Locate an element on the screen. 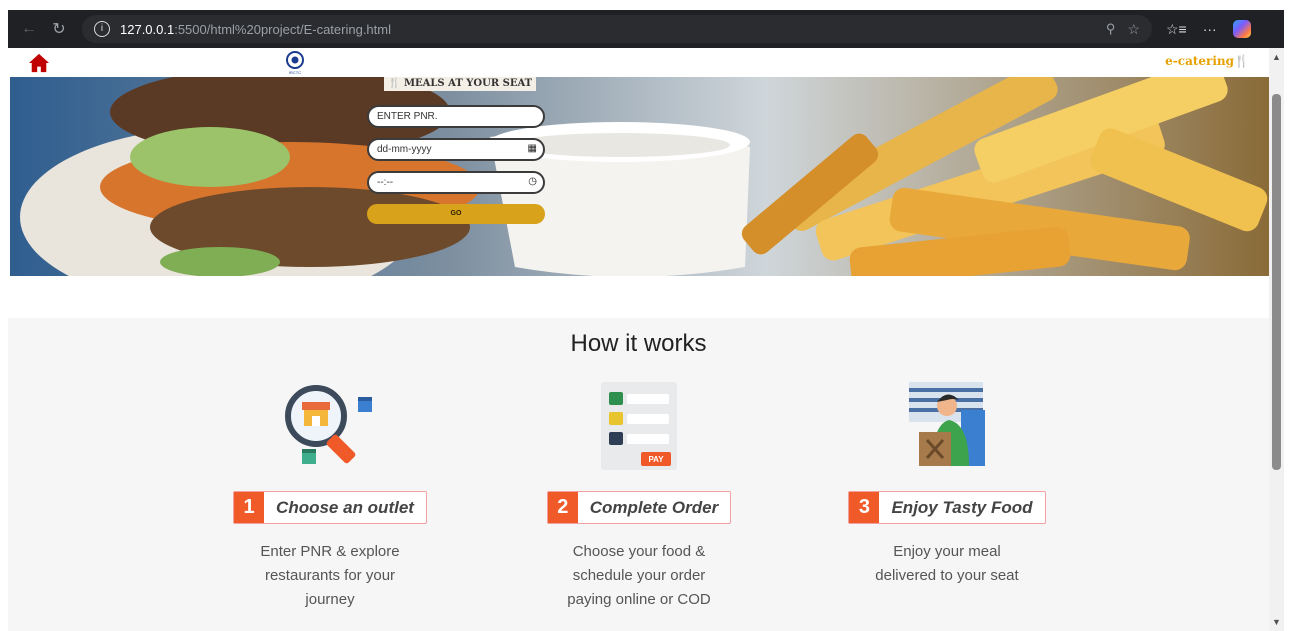  pnr-placeholder: ENTER PNR. is located at coordinates (407, 116).